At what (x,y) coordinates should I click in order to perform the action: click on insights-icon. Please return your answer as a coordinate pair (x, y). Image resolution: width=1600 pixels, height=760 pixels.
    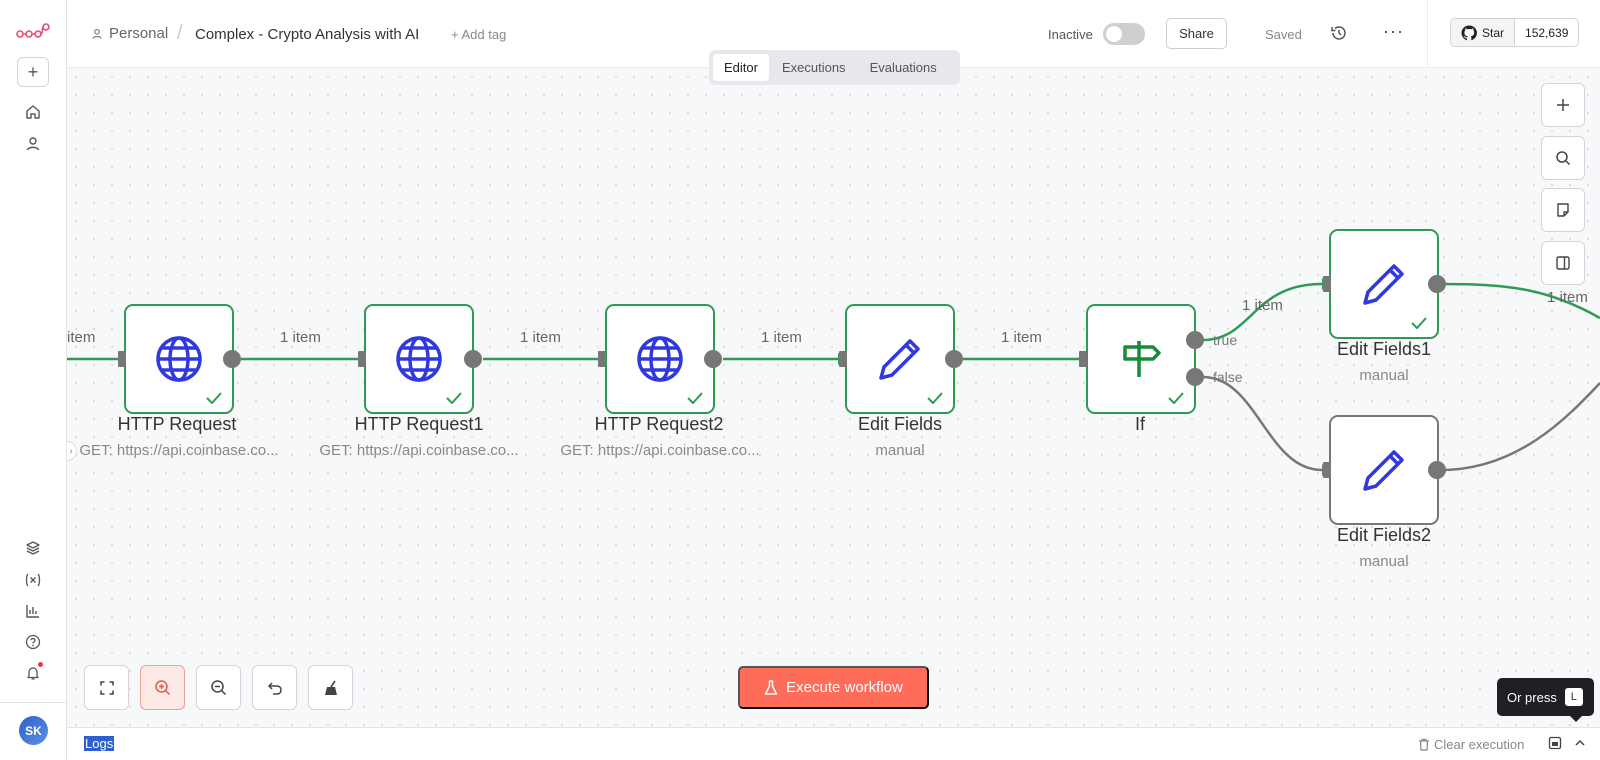
    Looking at the image, I should click on (33, 611).